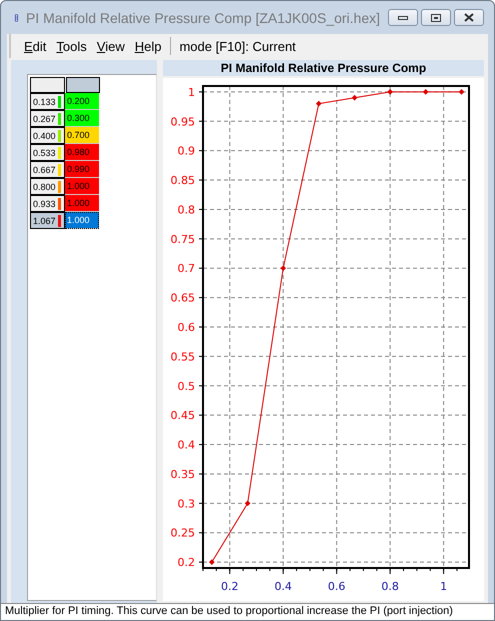  What do you see at coordinates (44, 221) in the screenshot?
I see `row-value: 1.067` at bounding box center [44, 221].